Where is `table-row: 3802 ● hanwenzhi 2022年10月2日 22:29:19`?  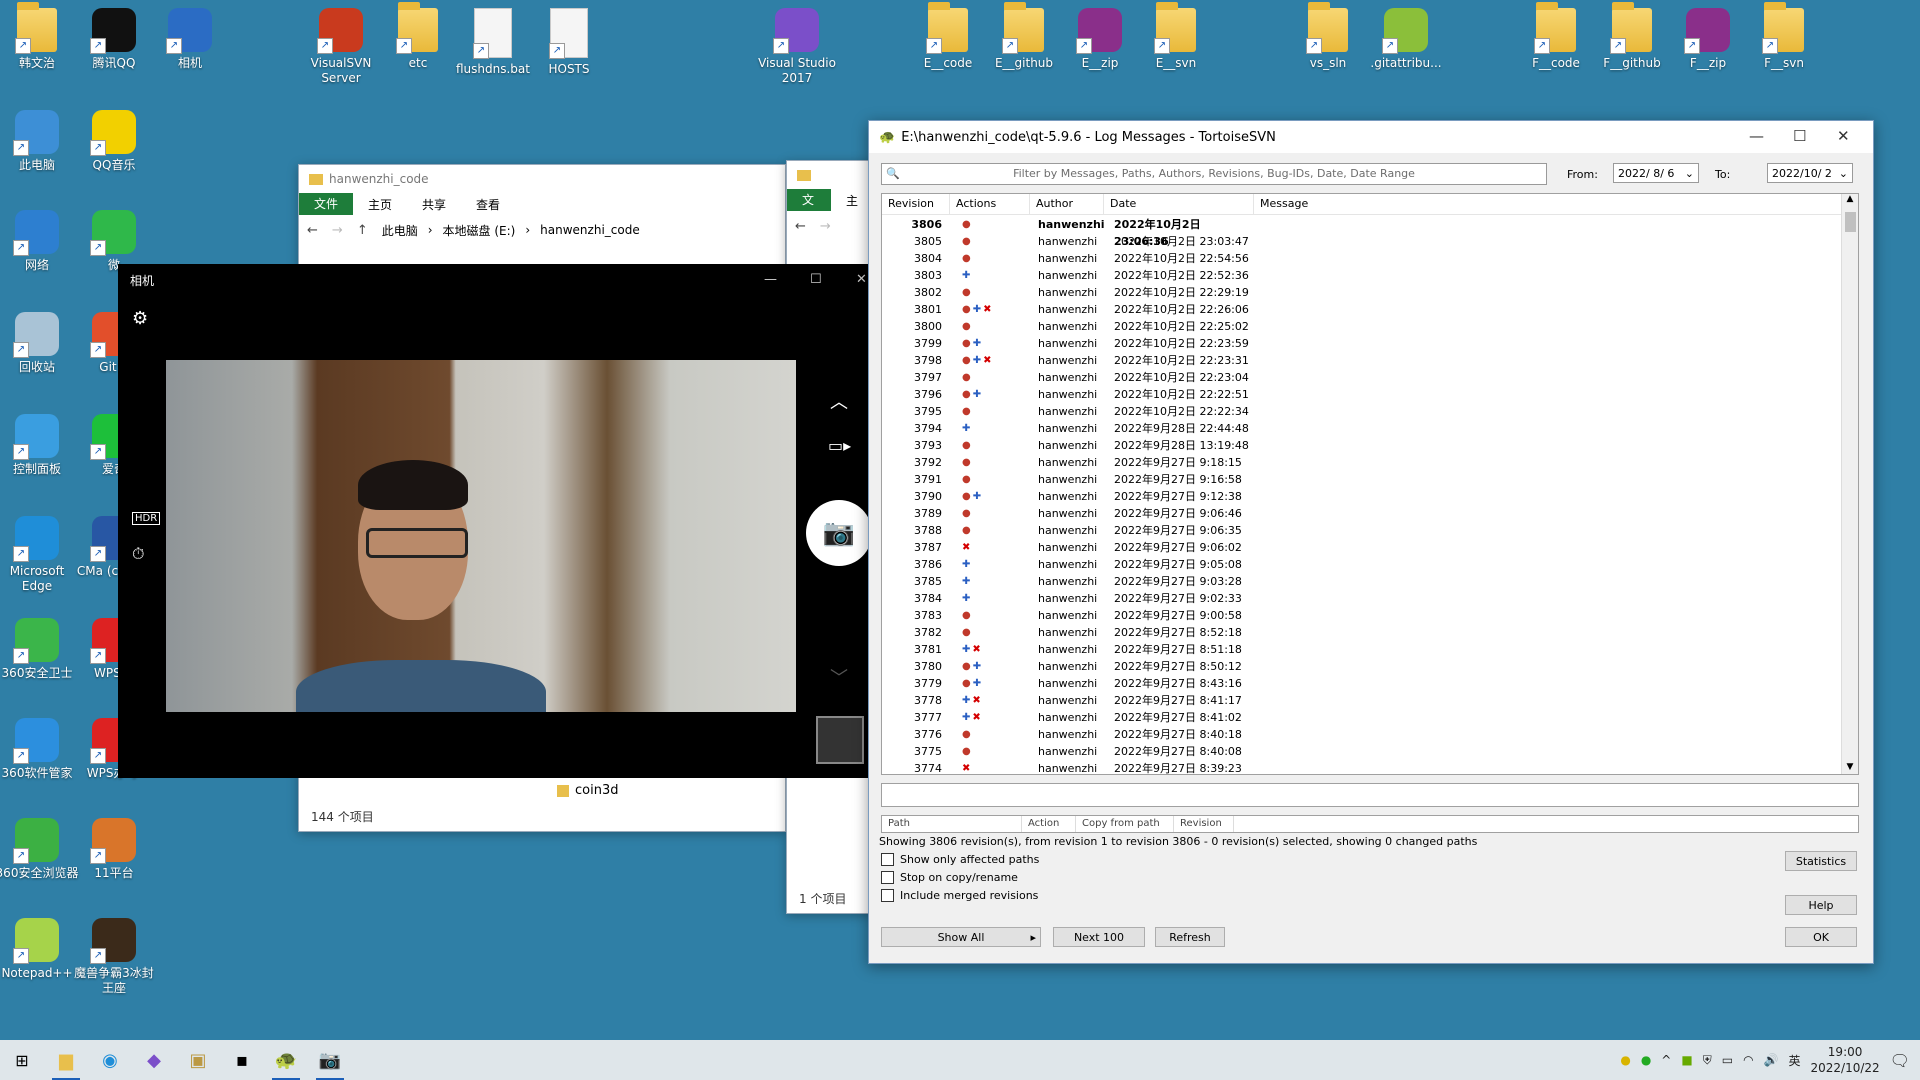
table-row: 3802 ● hanwenzhi 2022年10月2日 22:29:19 is located at coordinates (1362, 292).